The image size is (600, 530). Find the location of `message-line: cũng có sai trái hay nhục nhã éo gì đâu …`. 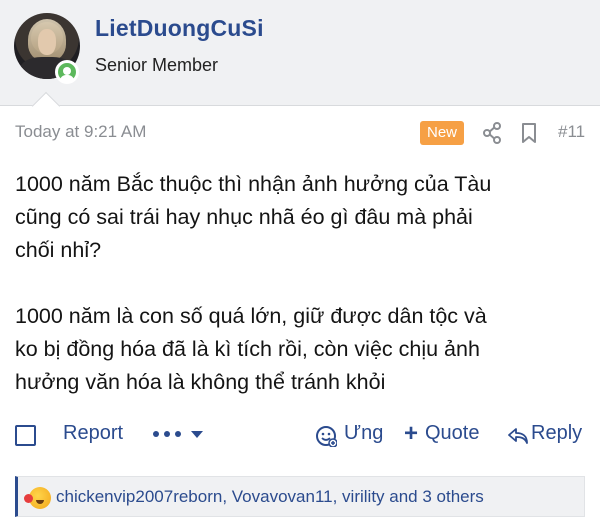

message-line: cũng có sai trái hay nhục nhã éo gì đâu … is located at coordinates (244, 217).